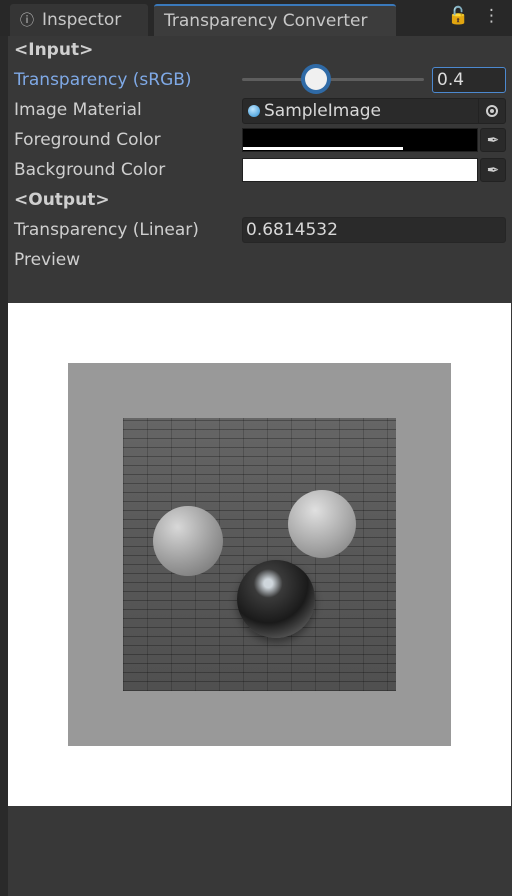 The width and height of the screenshot is (512, 896). What do you see at coordinates (27, 21) in the screenshot?
I see `info-icon: ⓘ` at bounding box center [27, 21].